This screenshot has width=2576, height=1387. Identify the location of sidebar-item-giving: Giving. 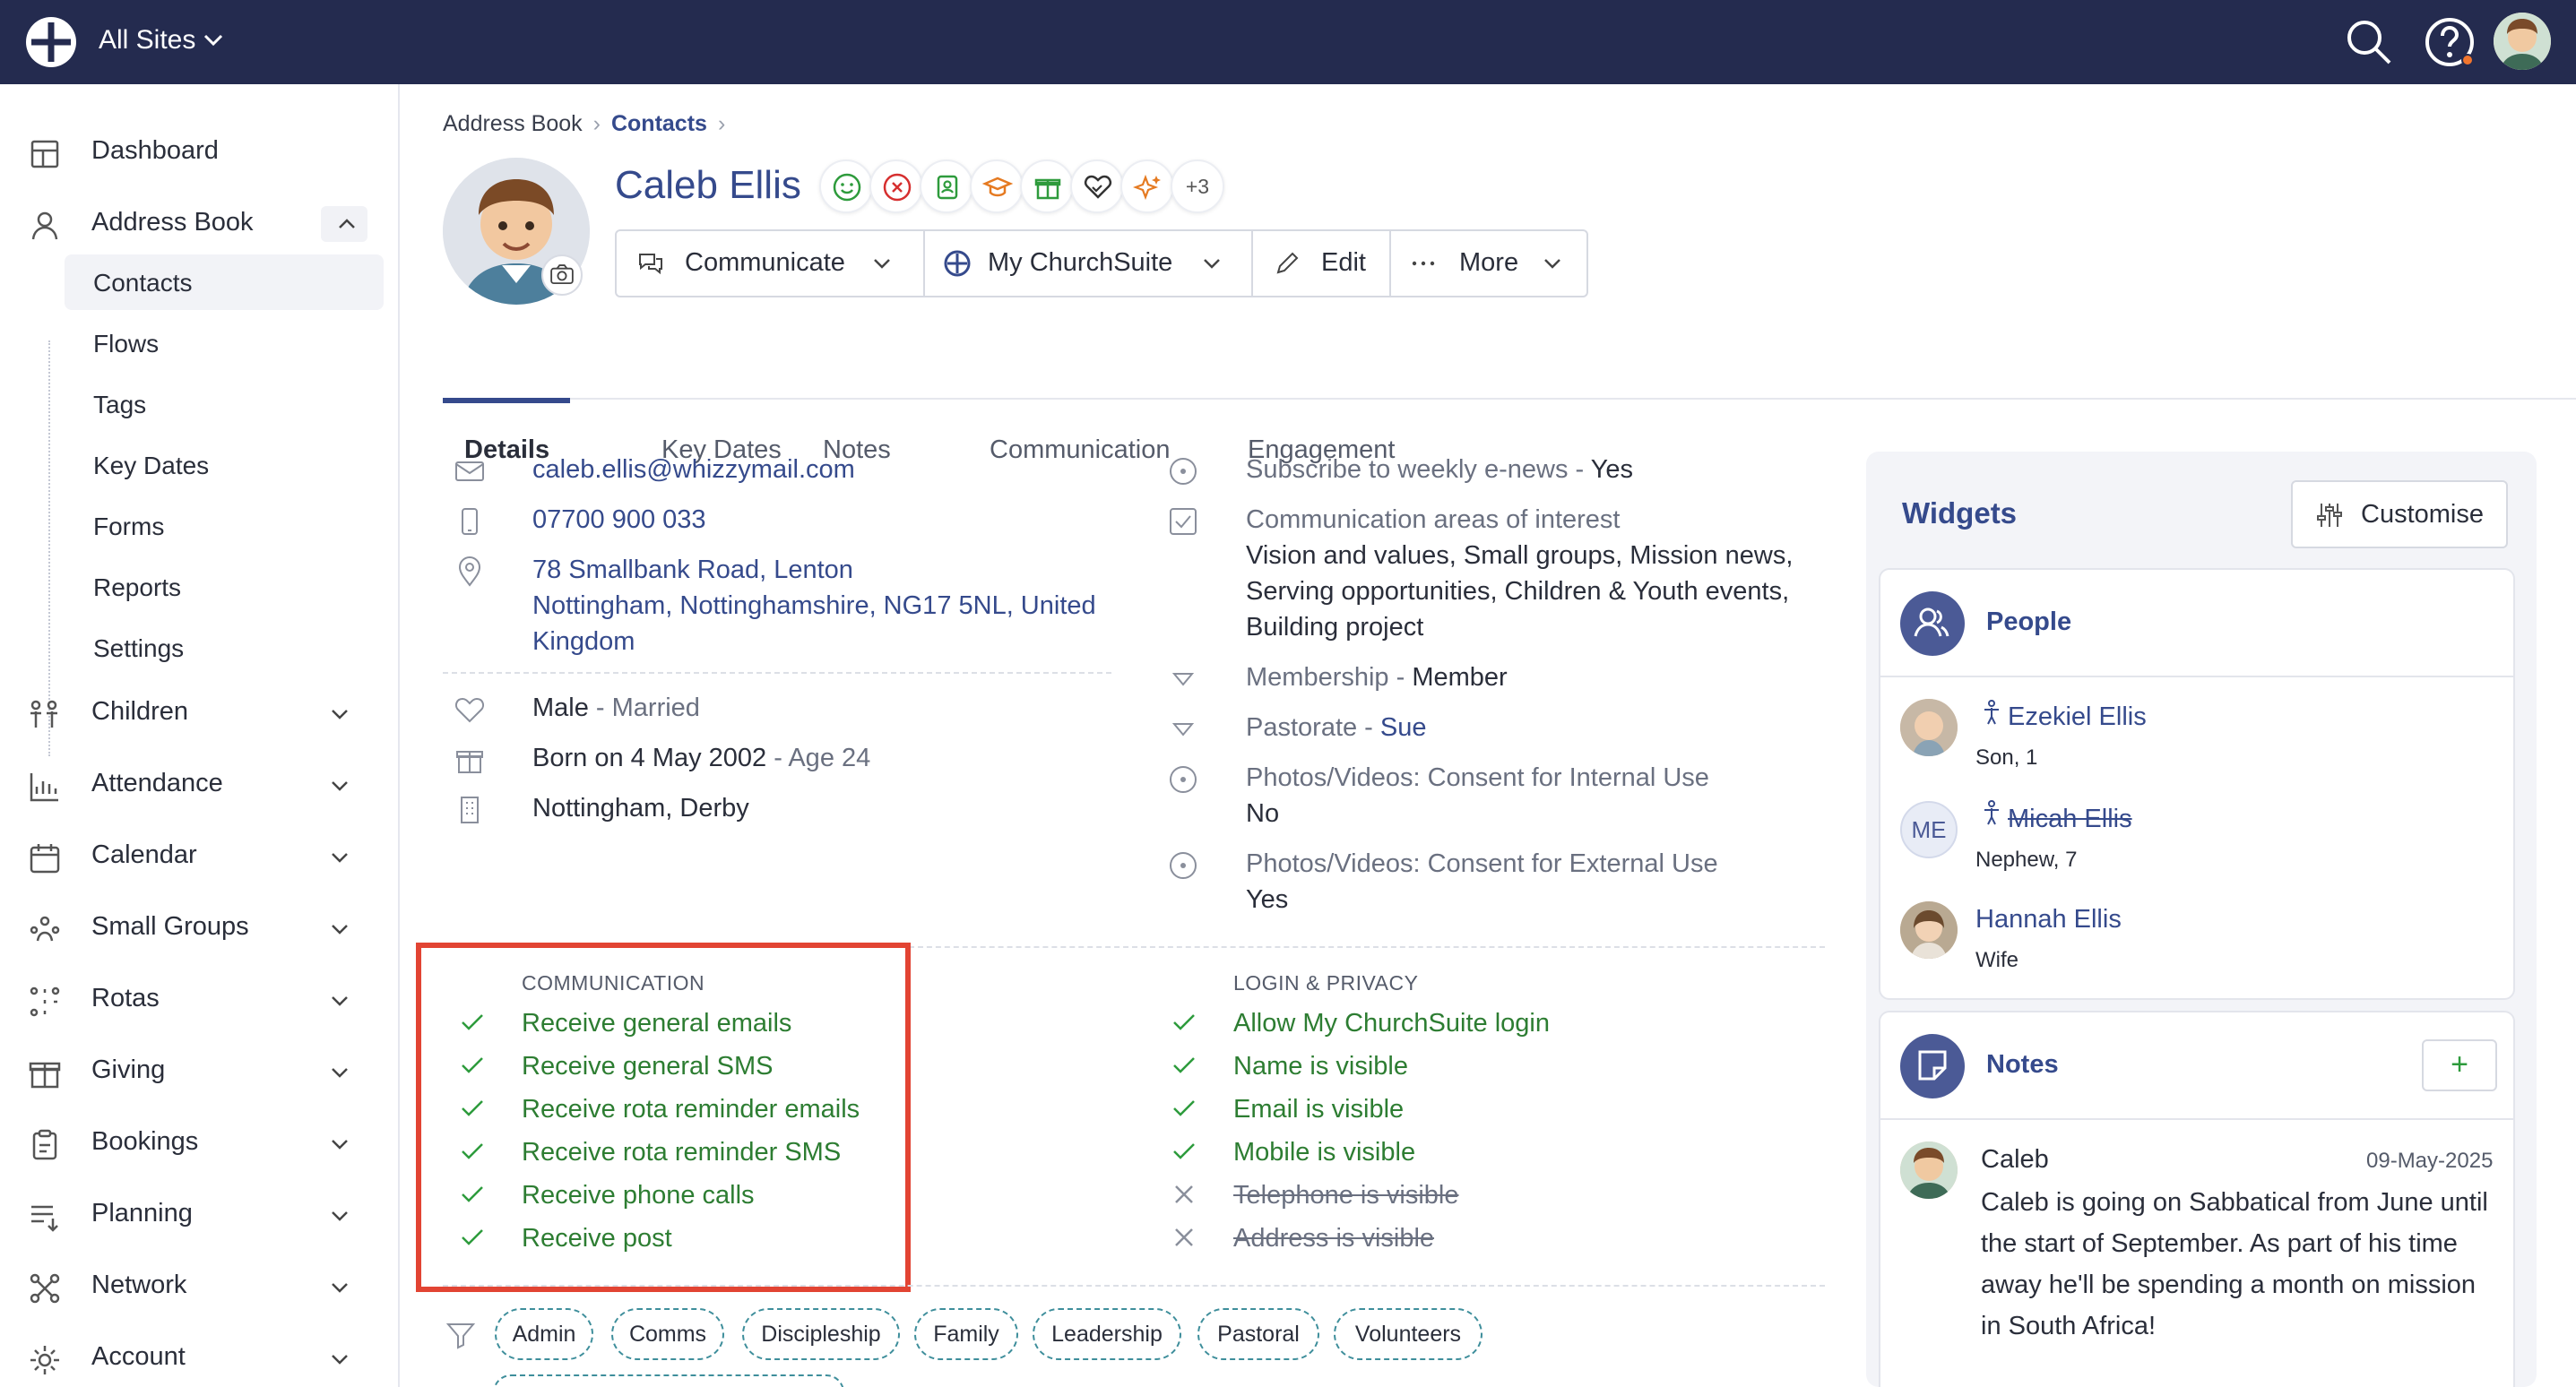
(200, 1070).